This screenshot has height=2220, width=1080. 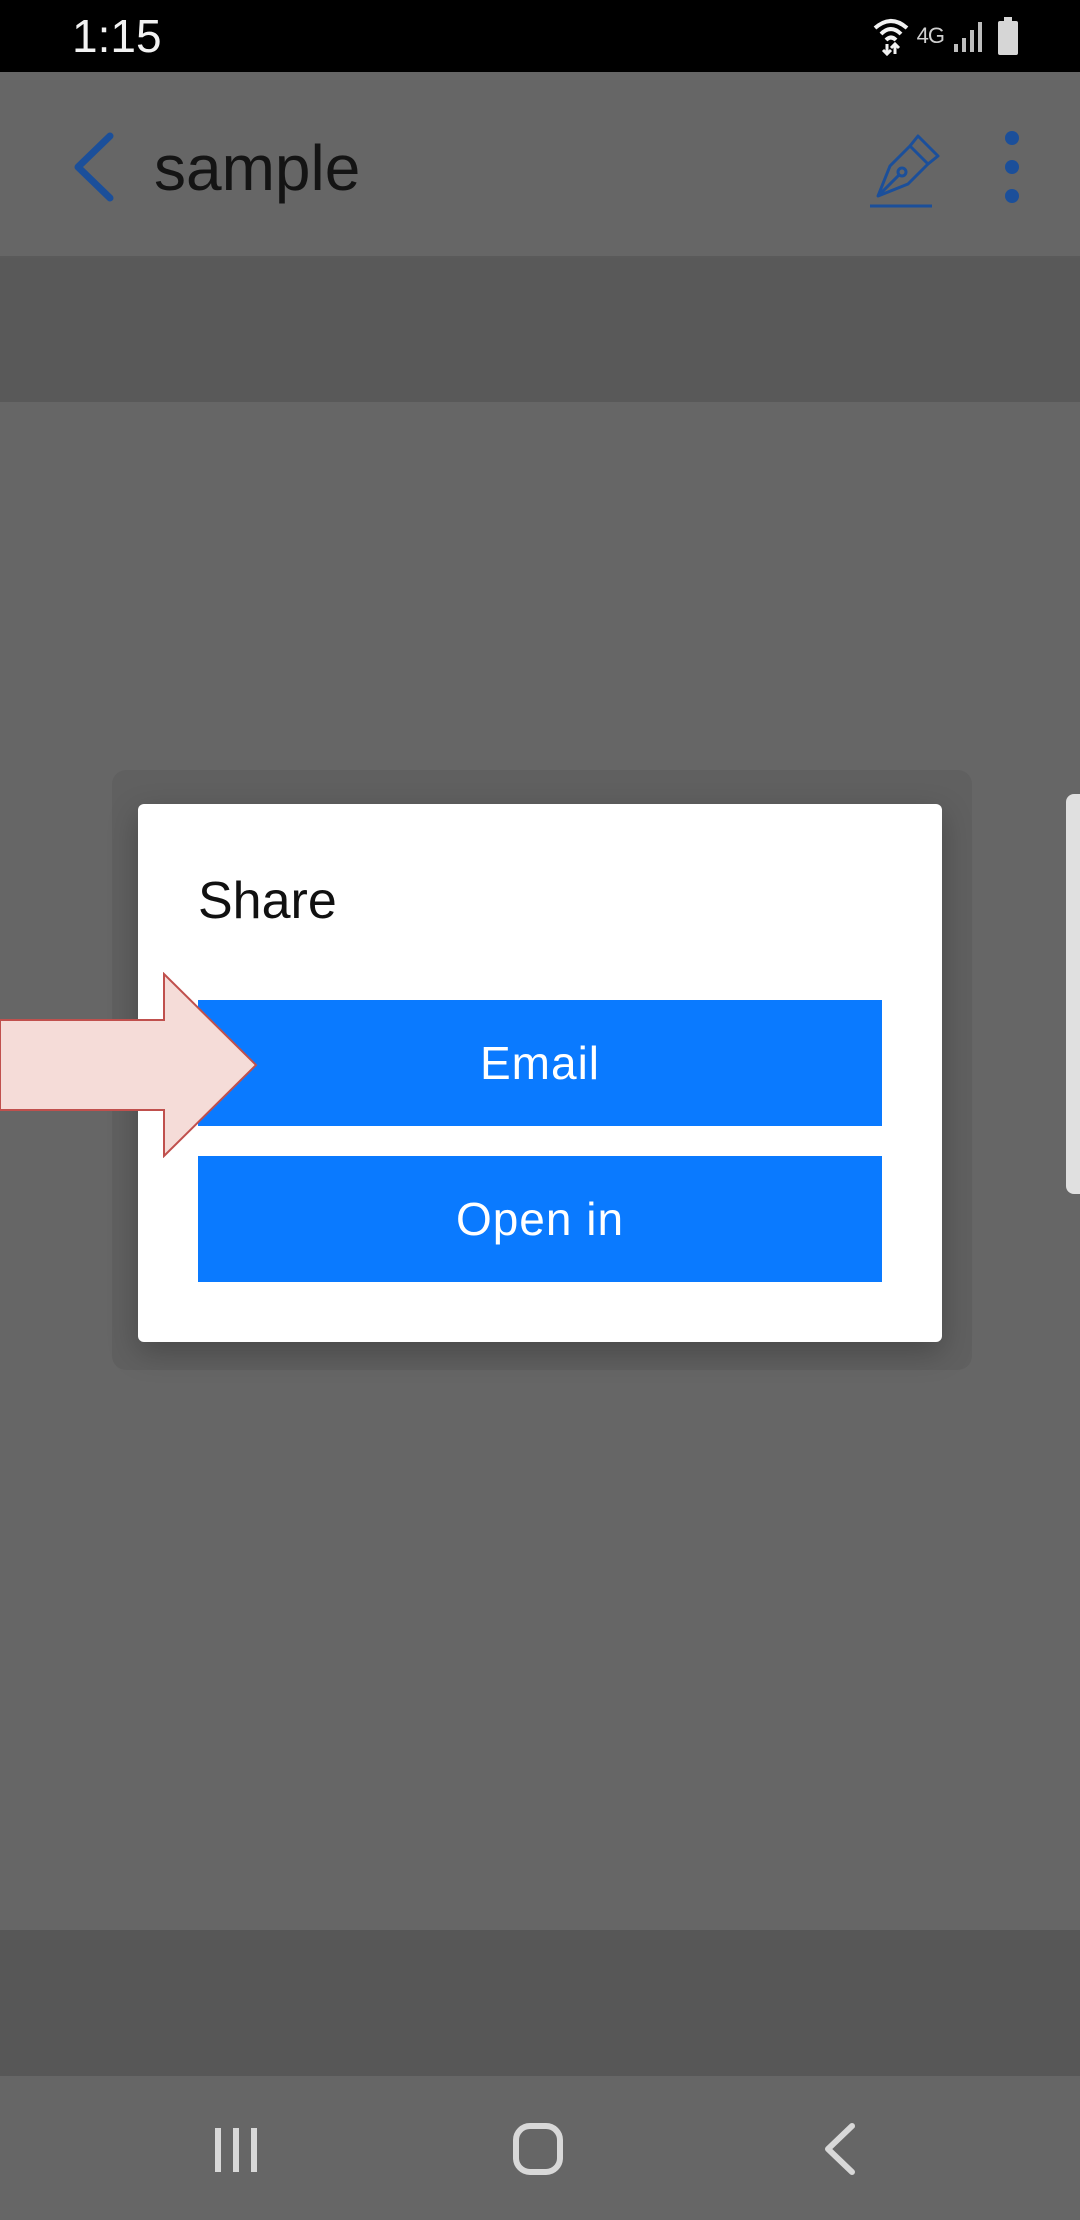 I want to click on status-icons: 4G, so click(x=946, y=36).